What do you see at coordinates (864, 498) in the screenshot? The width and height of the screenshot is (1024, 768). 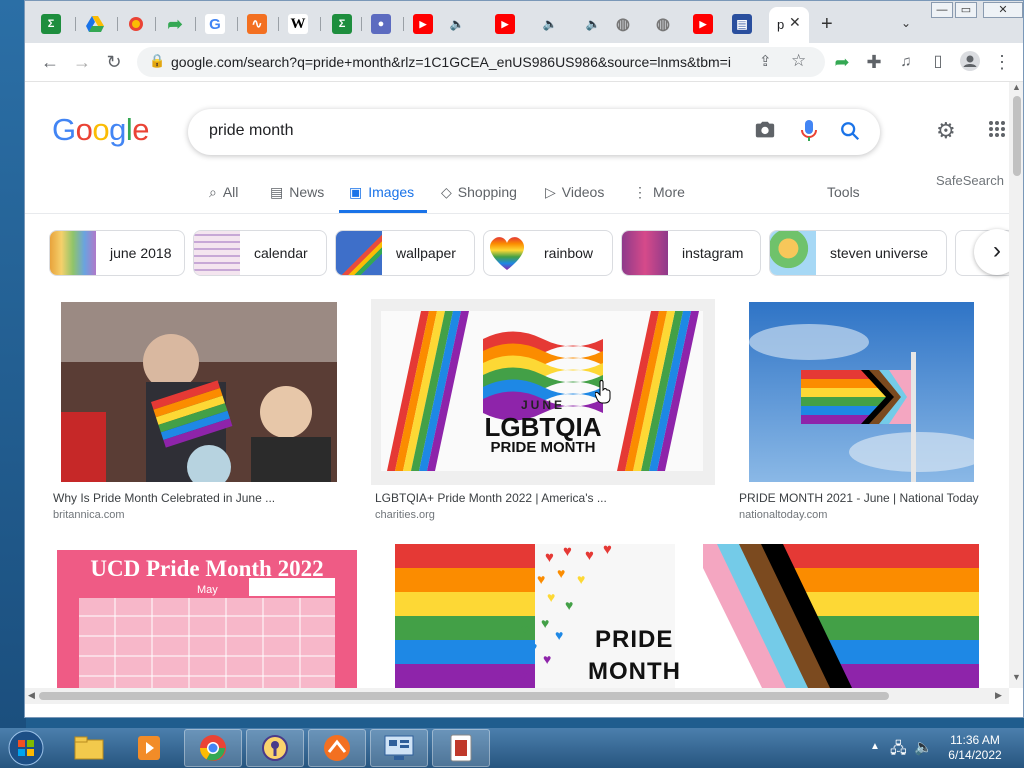 I see `result-title: PRIDE MONTH 2021 - June | National Today` at bounding box center [864, 498].